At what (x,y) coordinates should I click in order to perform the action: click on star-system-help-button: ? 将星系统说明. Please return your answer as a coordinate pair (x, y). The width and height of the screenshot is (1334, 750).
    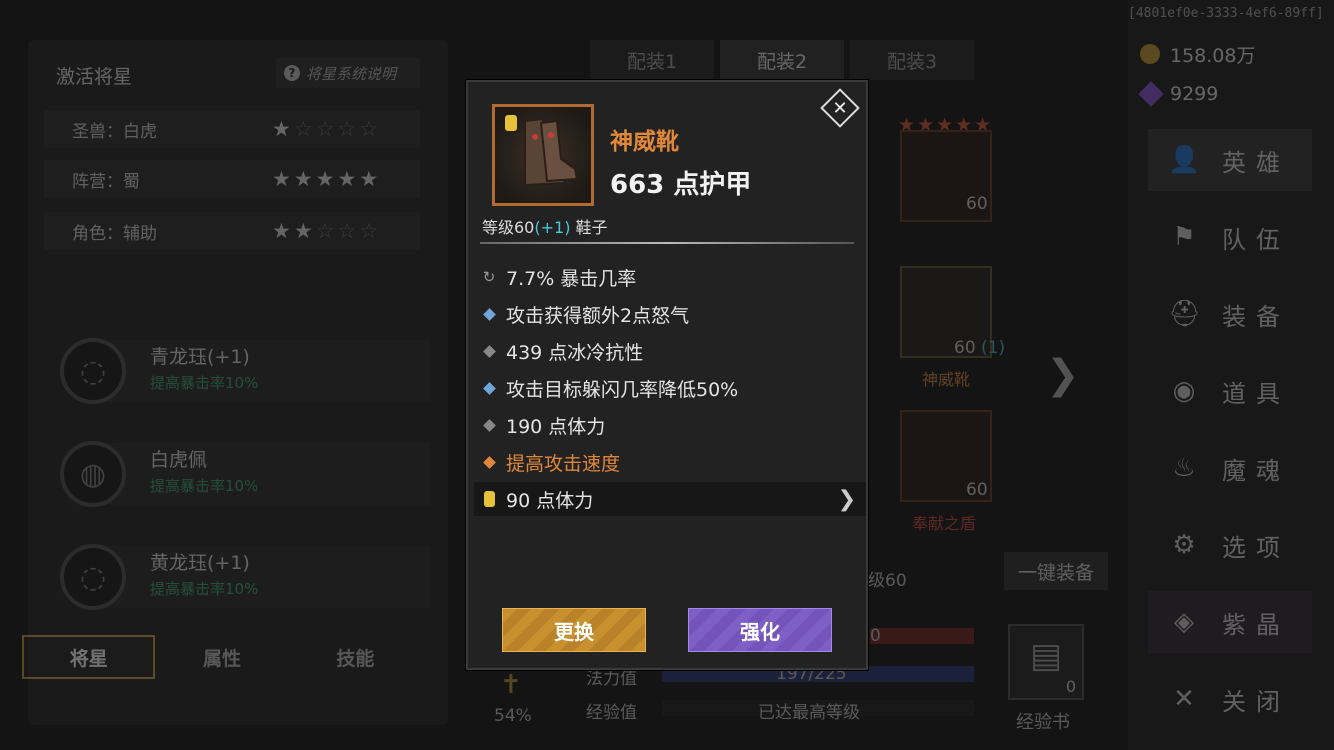
    Looking at the image, I should click on (348, 73).